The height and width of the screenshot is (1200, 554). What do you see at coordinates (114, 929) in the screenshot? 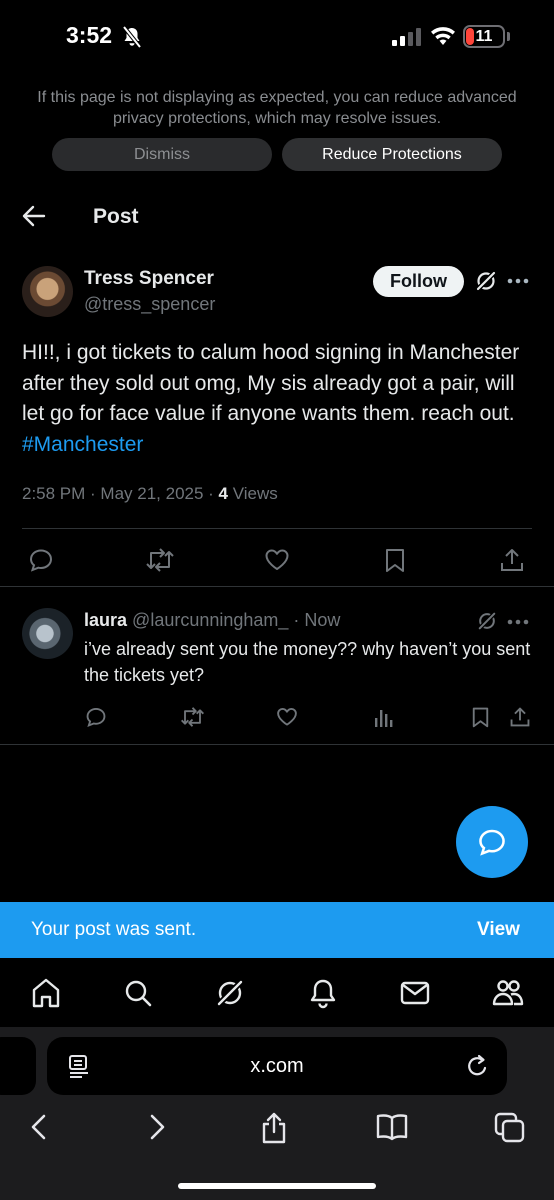
I see `toast-message: Your post was sent.` at bounding box center [114, 929].